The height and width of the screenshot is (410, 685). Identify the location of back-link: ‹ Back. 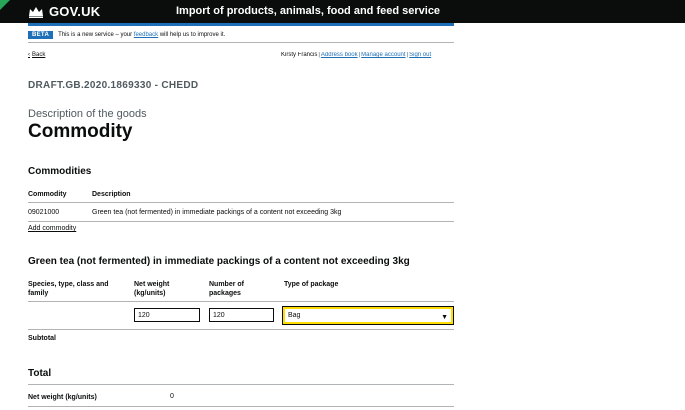
(36, 55).